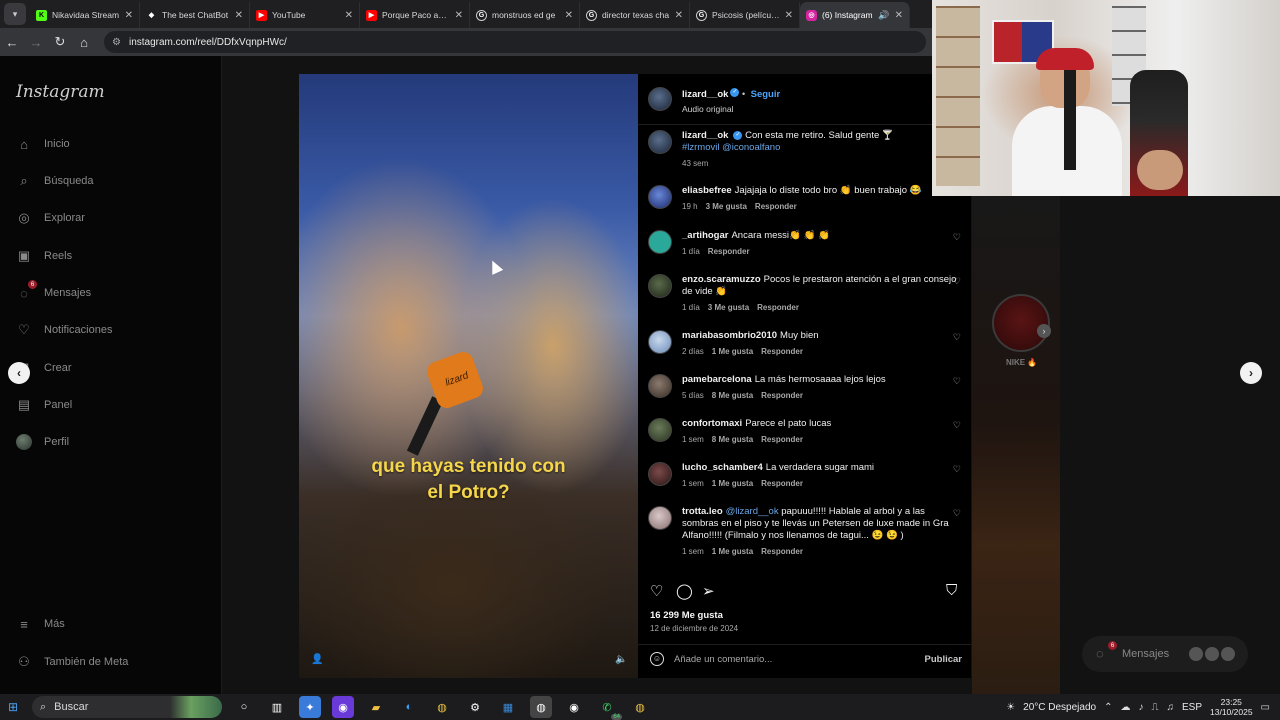 This screenshot has width=1280, height=720. What do you see at coordinates (944, 659) in the screenshot?
I see `publish-button: Publicar` at bounding box center [944, 659].